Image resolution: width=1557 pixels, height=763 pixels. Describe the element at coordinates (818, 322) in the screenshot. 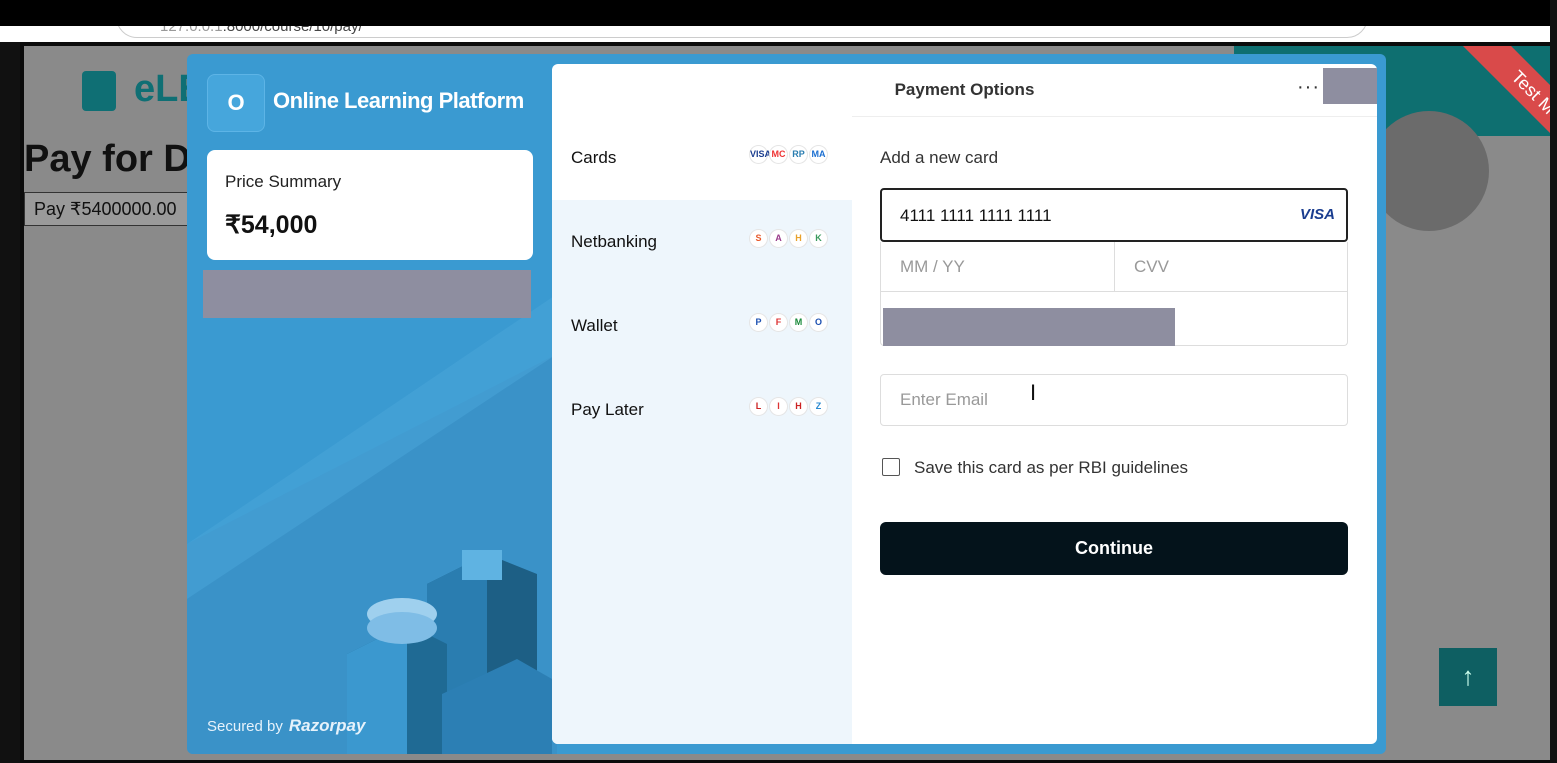

I see `wallet-icon: O` at that location.